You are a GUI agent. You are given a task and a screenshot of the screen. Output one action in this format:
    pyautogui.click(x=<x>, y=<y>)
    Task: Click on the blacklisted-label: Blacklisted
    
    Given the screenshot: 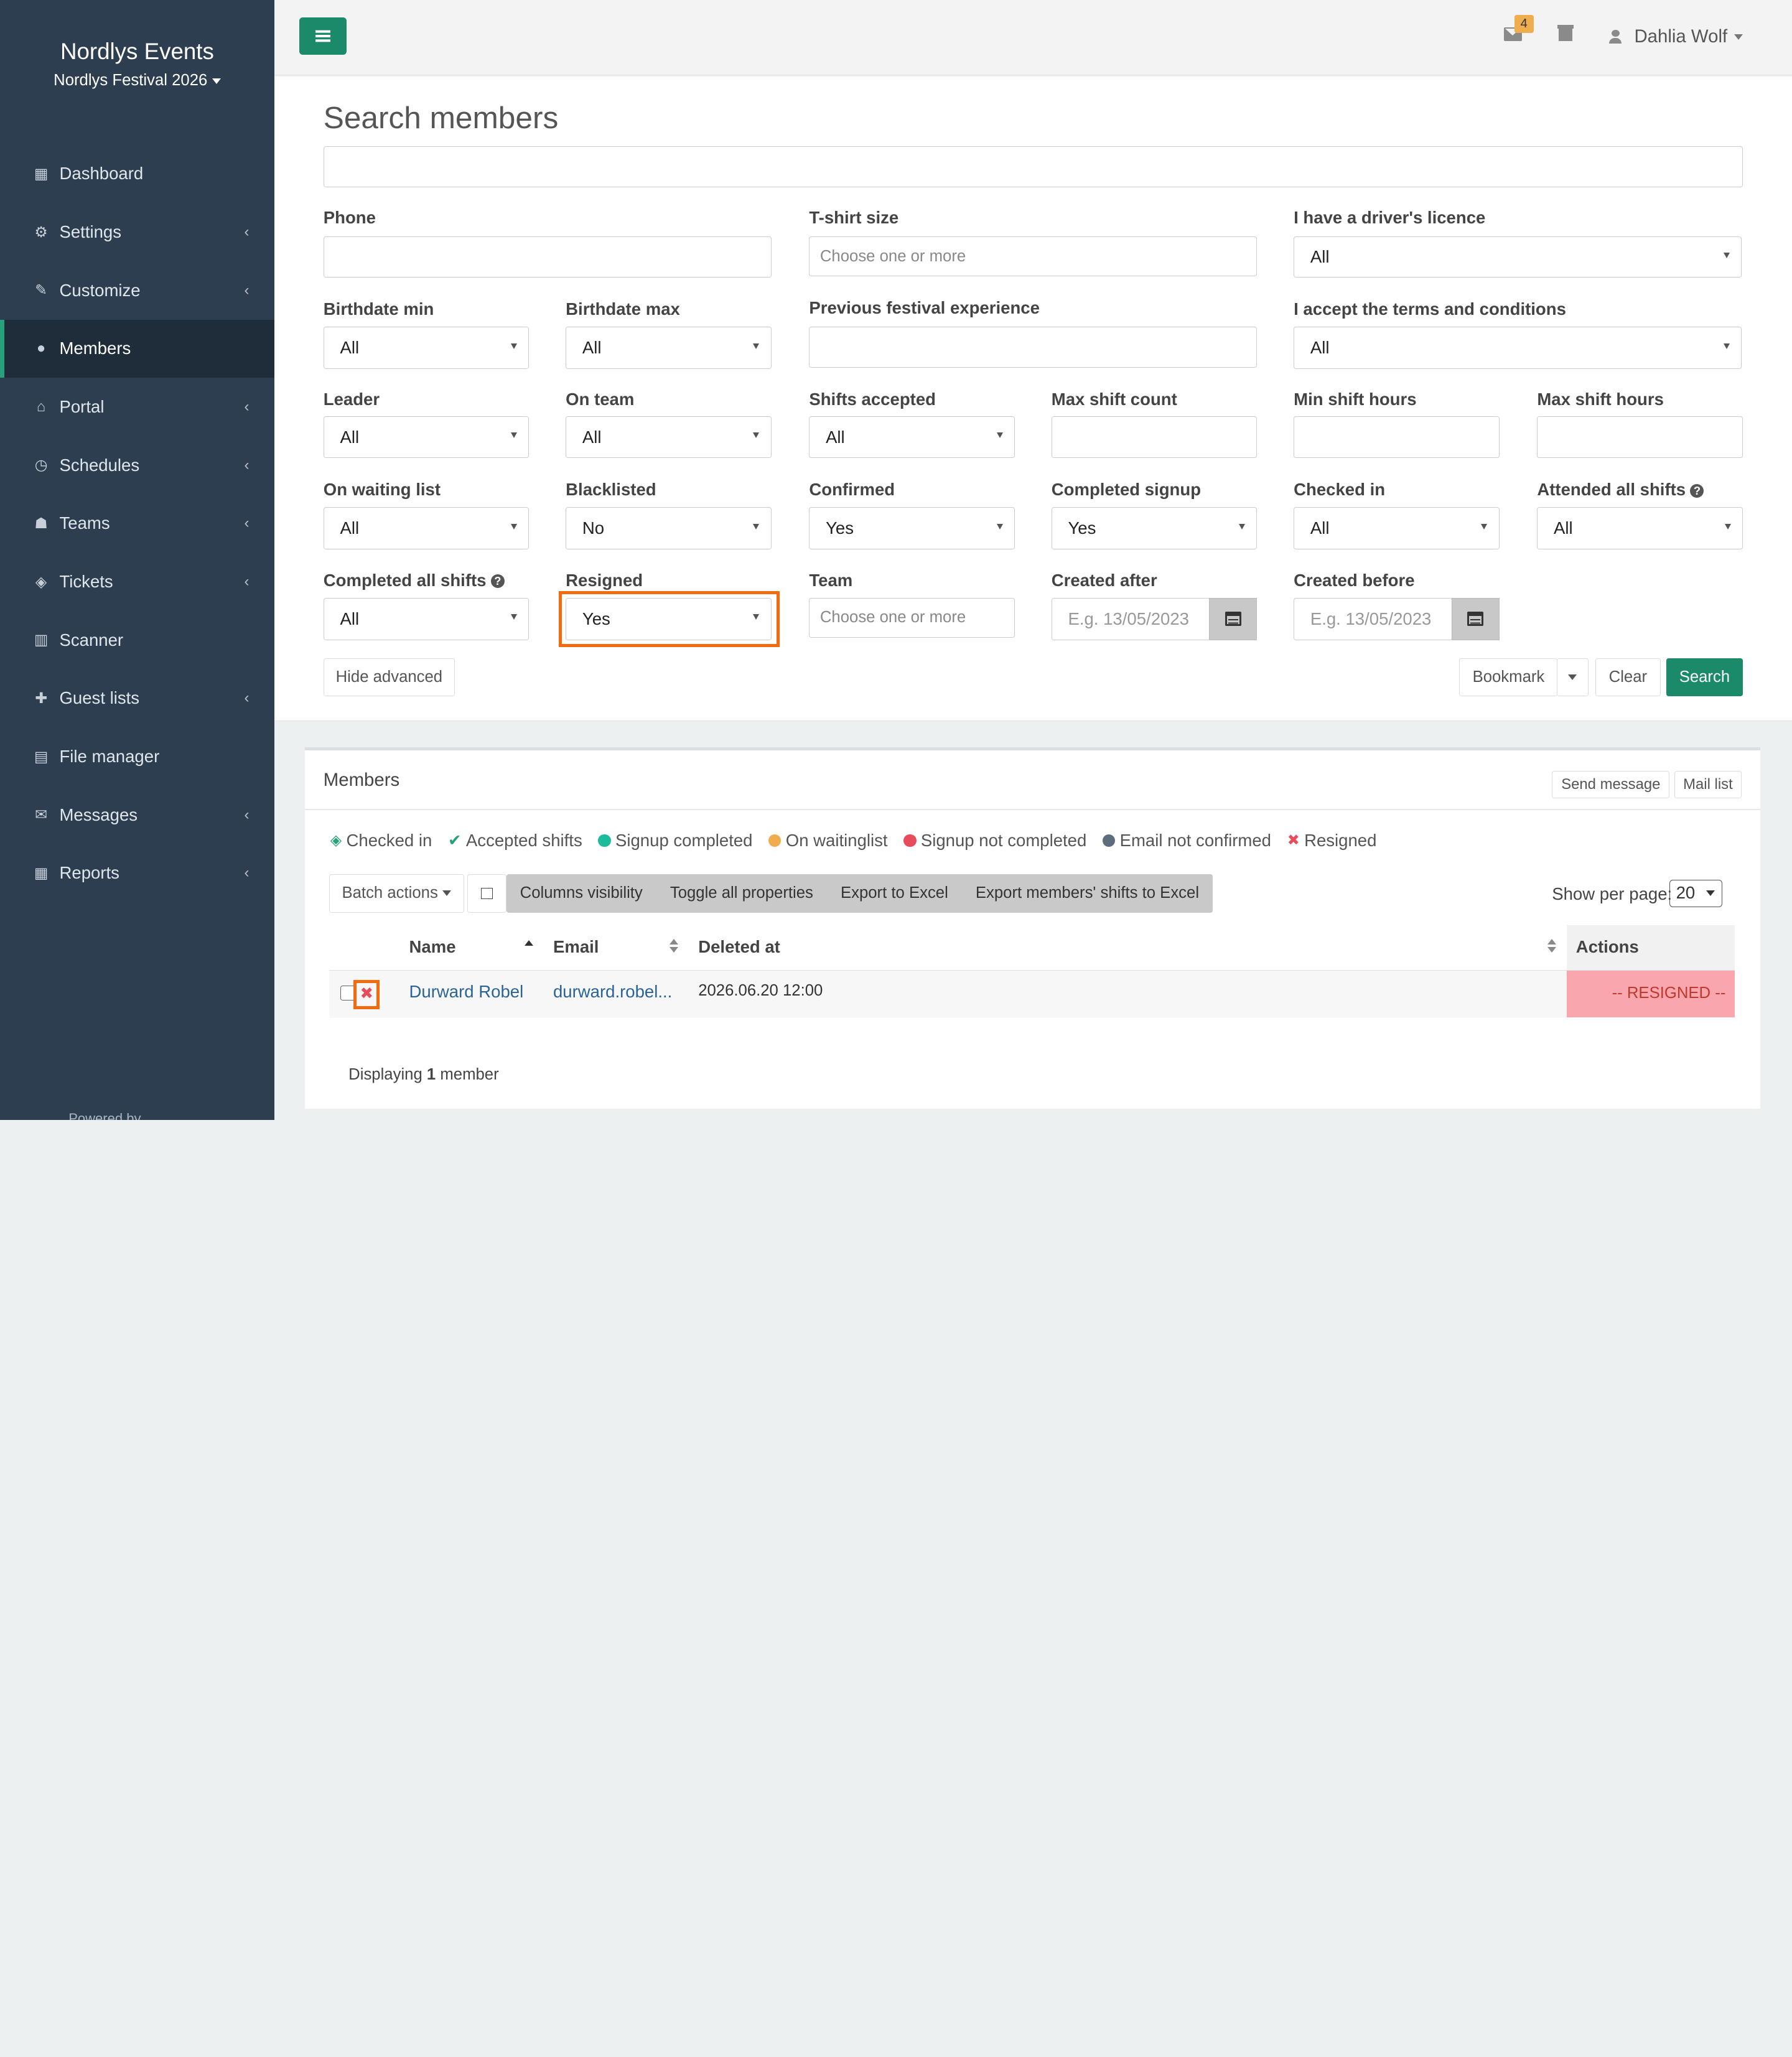 What is the action you would take?
    pyautogui.click(x=611, y=490)
    